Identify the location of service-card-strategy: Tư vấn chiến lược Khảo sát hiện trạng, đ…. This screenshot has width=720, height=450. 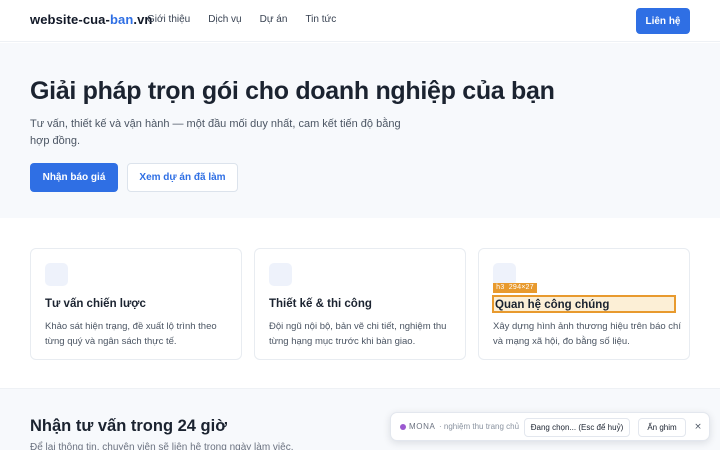
(136, 304).